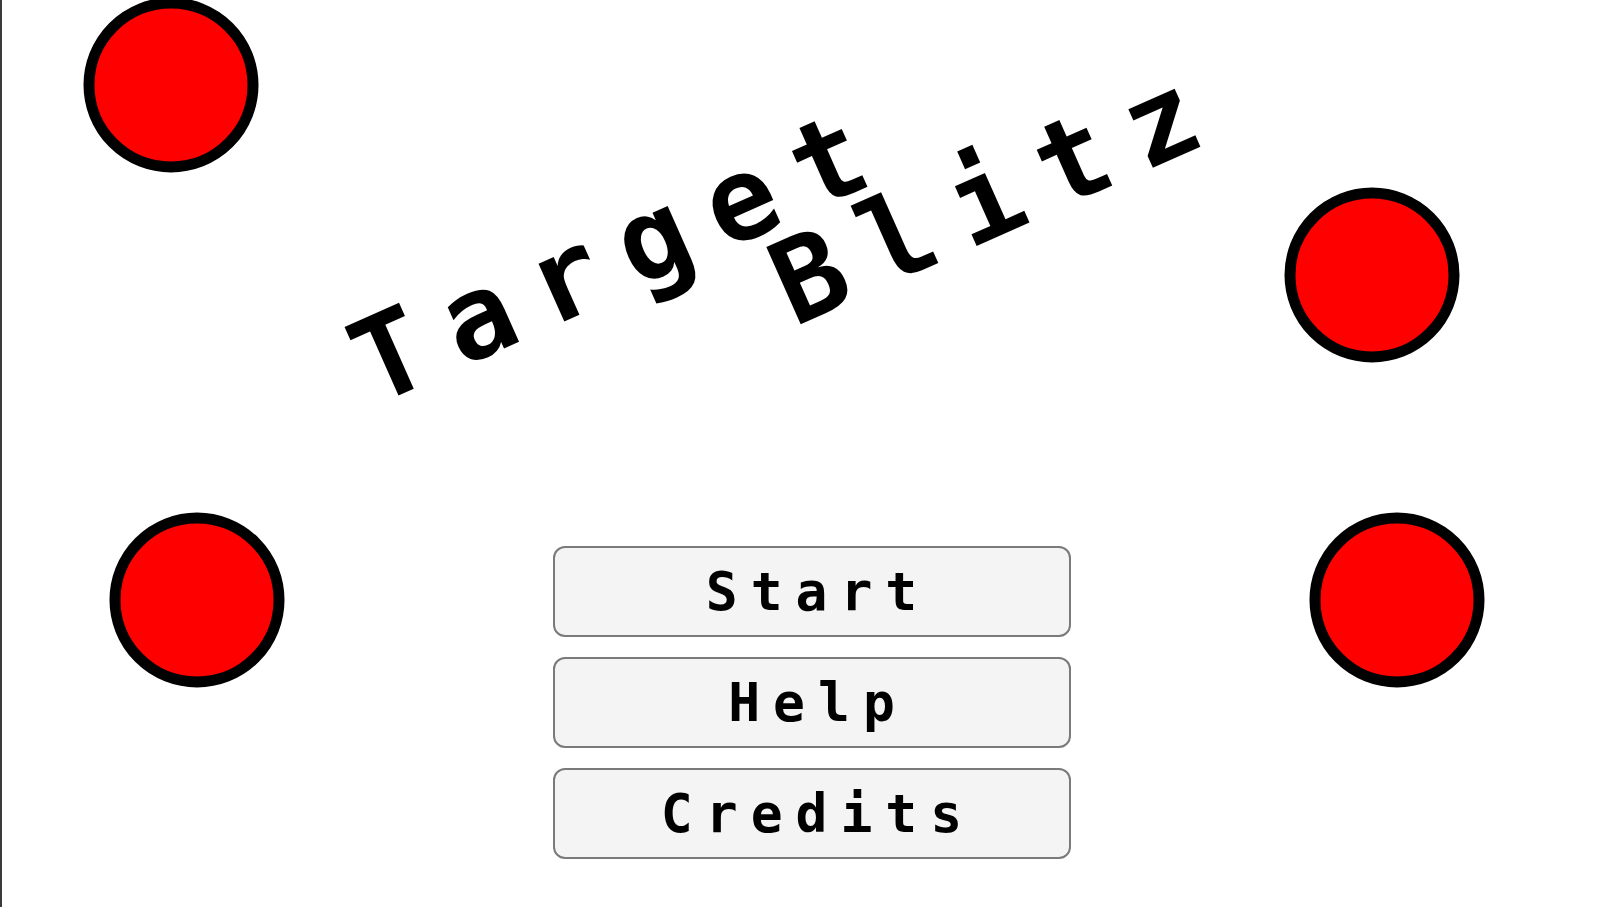  I want to click on menu-button: Start, so click(811, 591).